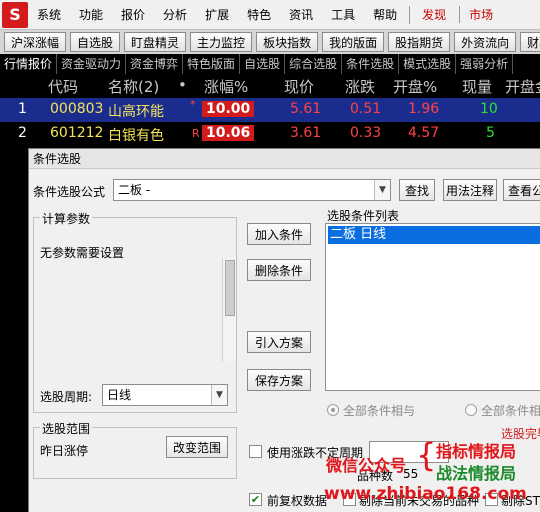 Image resolution: width=540 pixels, height=512 pixels. I want to click on tab-pattern-select: 模式选股, so click(428, 64).